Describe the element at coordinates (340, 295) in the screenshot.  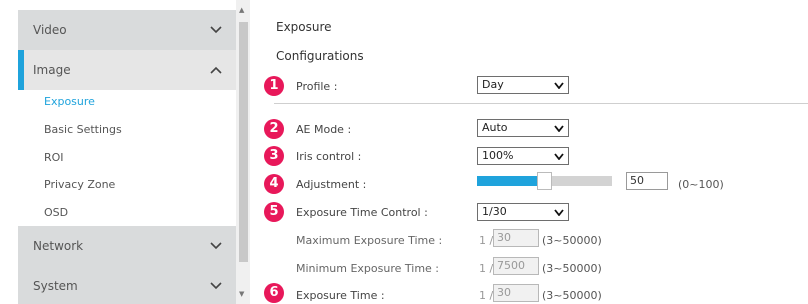
I see `exposure-time-label: Exposure Time :` at that location.